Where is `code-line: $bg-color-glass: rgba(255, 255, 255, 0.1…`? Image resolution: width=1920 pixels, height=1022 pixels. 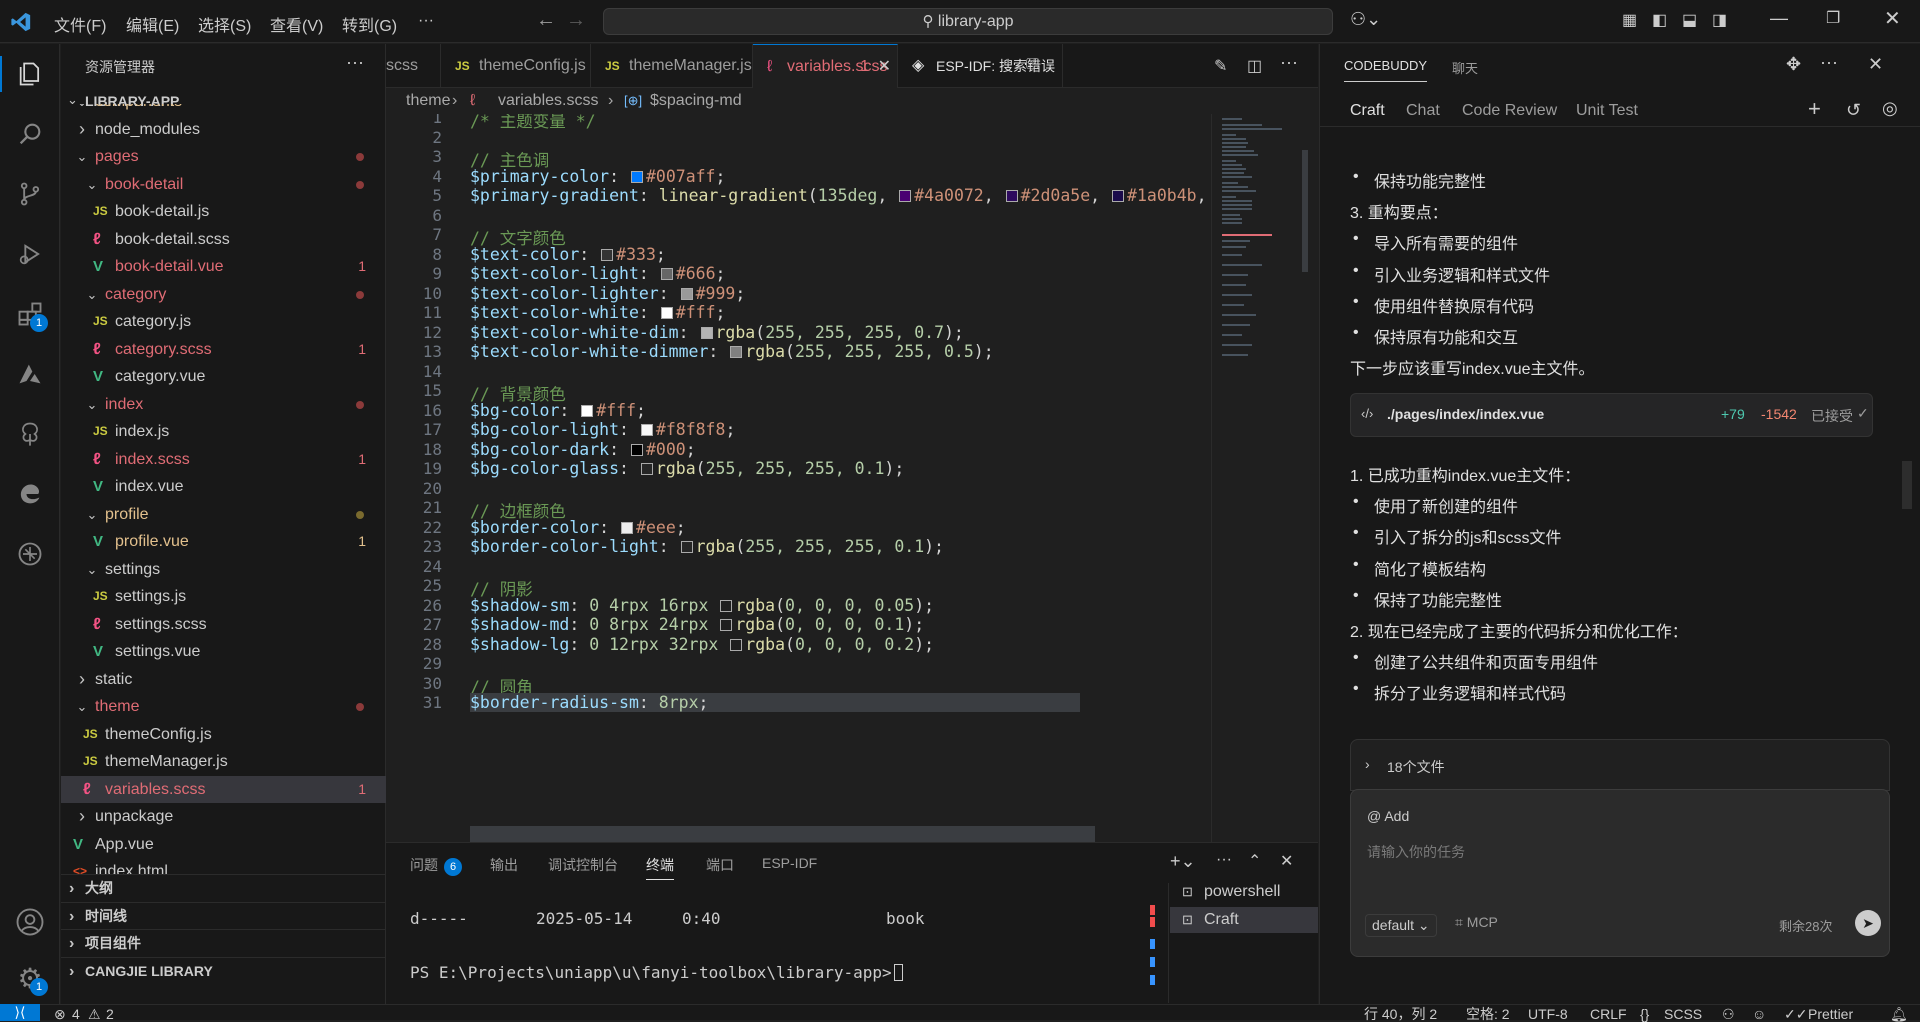 code-line: $bg-color-glass: rgba(255, 255, 255, 0.1… is located at coordinates (687, 468).